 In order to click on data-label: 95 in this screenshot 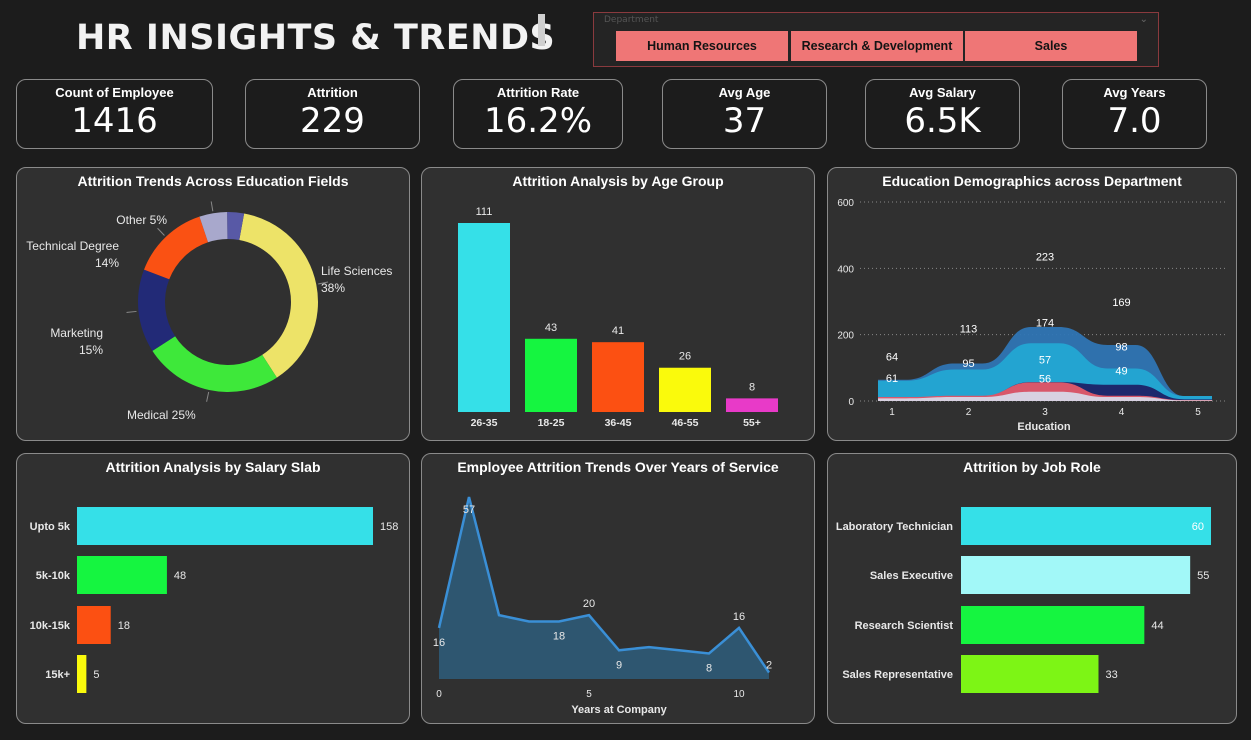, I will do `click(968, 364)`.